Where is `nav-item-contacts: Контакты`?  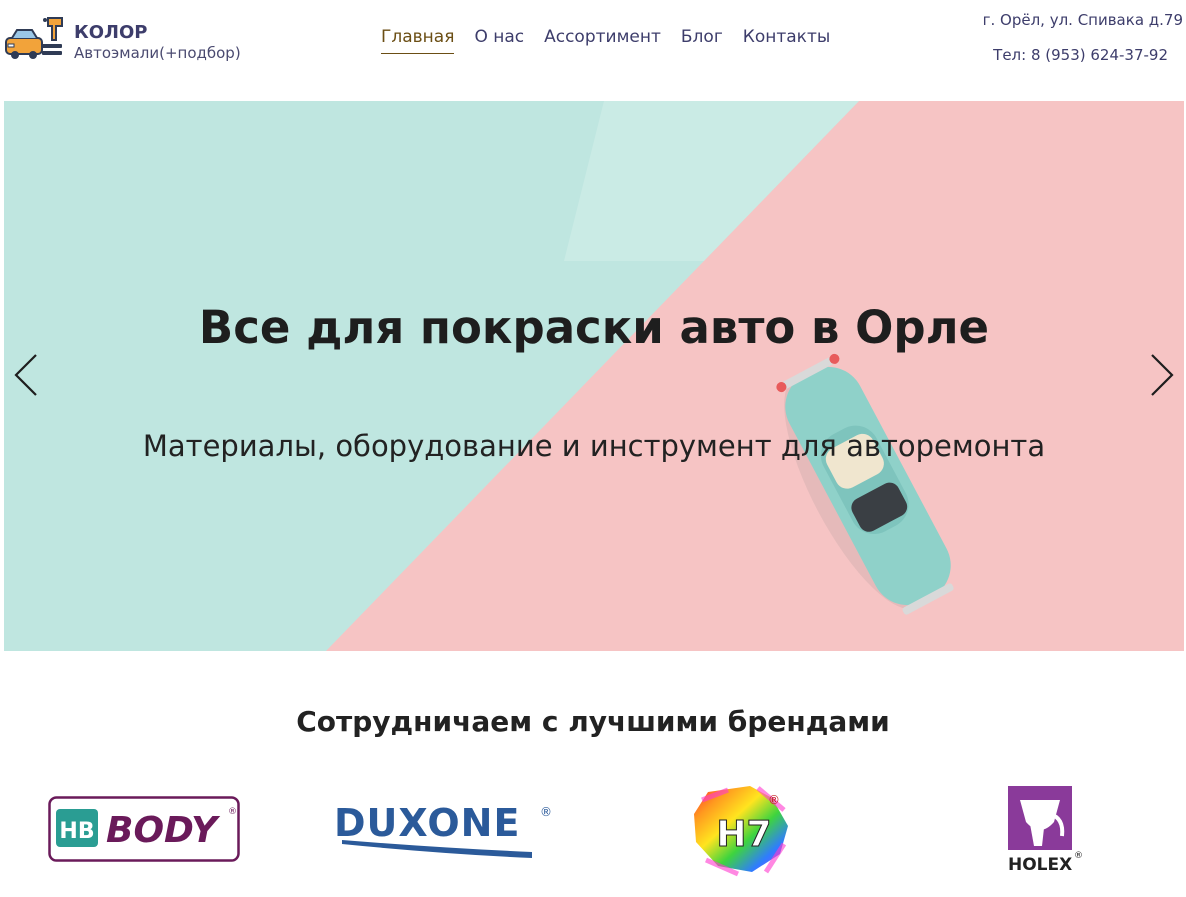 nav-item-contacts: Контакты is located at coordinates (787, 40).